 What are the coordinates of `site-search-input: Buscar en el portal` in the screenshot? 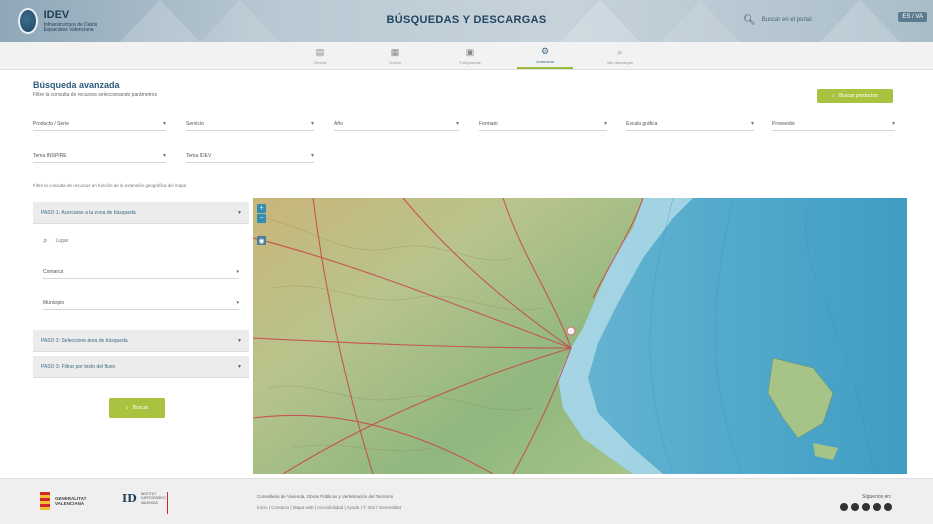 It's located at (787, 20).